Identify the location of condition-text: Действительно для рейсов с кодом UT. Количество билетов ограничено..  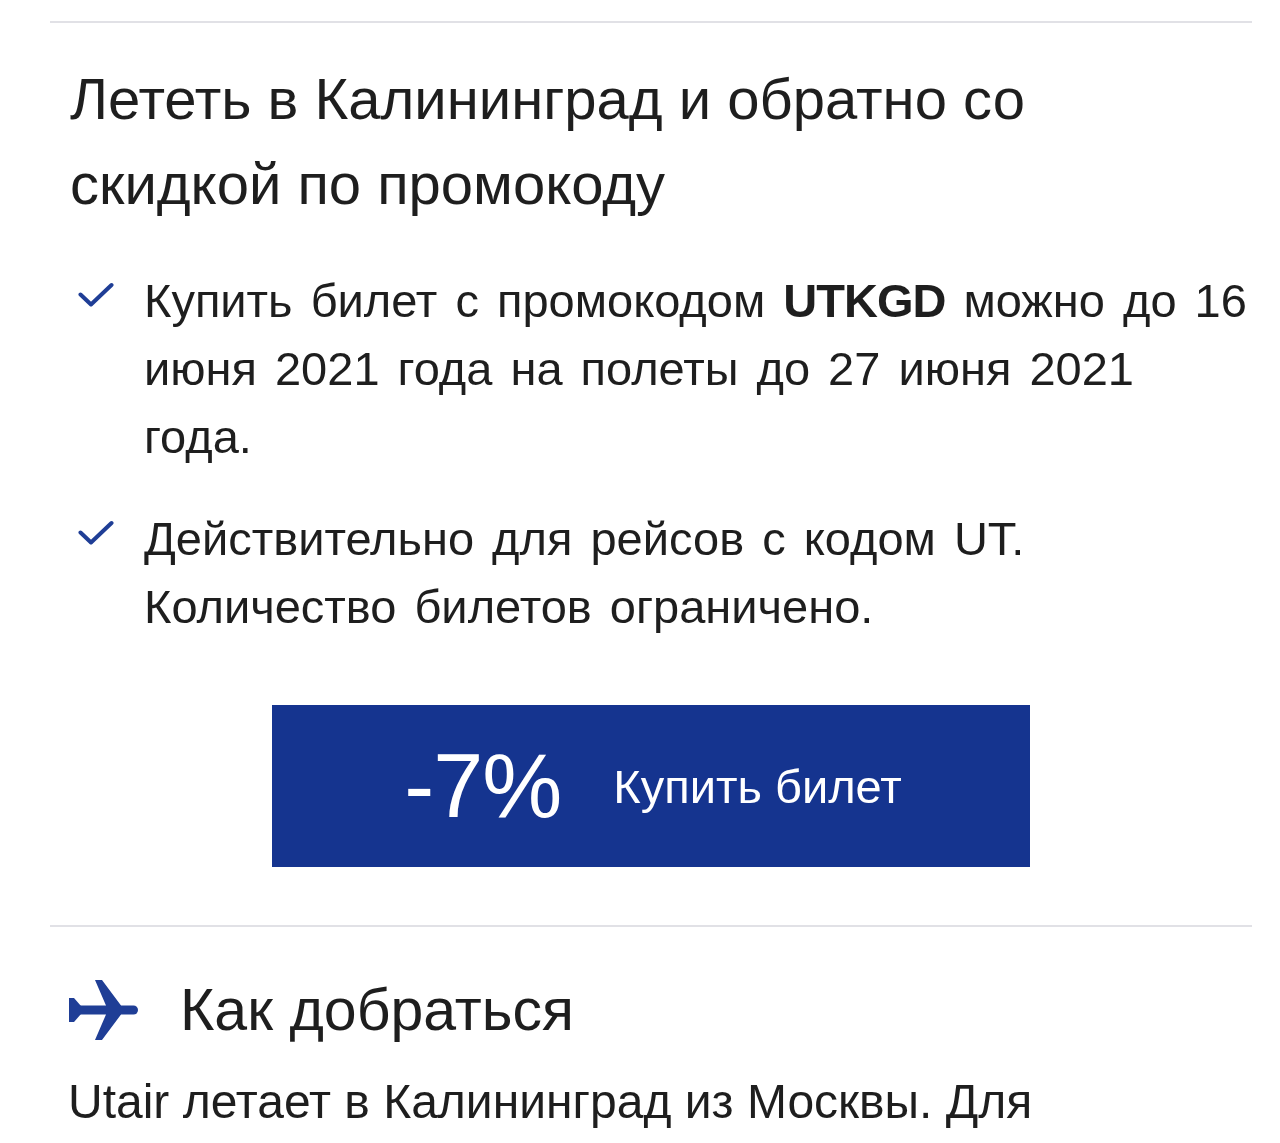
(585, 573).